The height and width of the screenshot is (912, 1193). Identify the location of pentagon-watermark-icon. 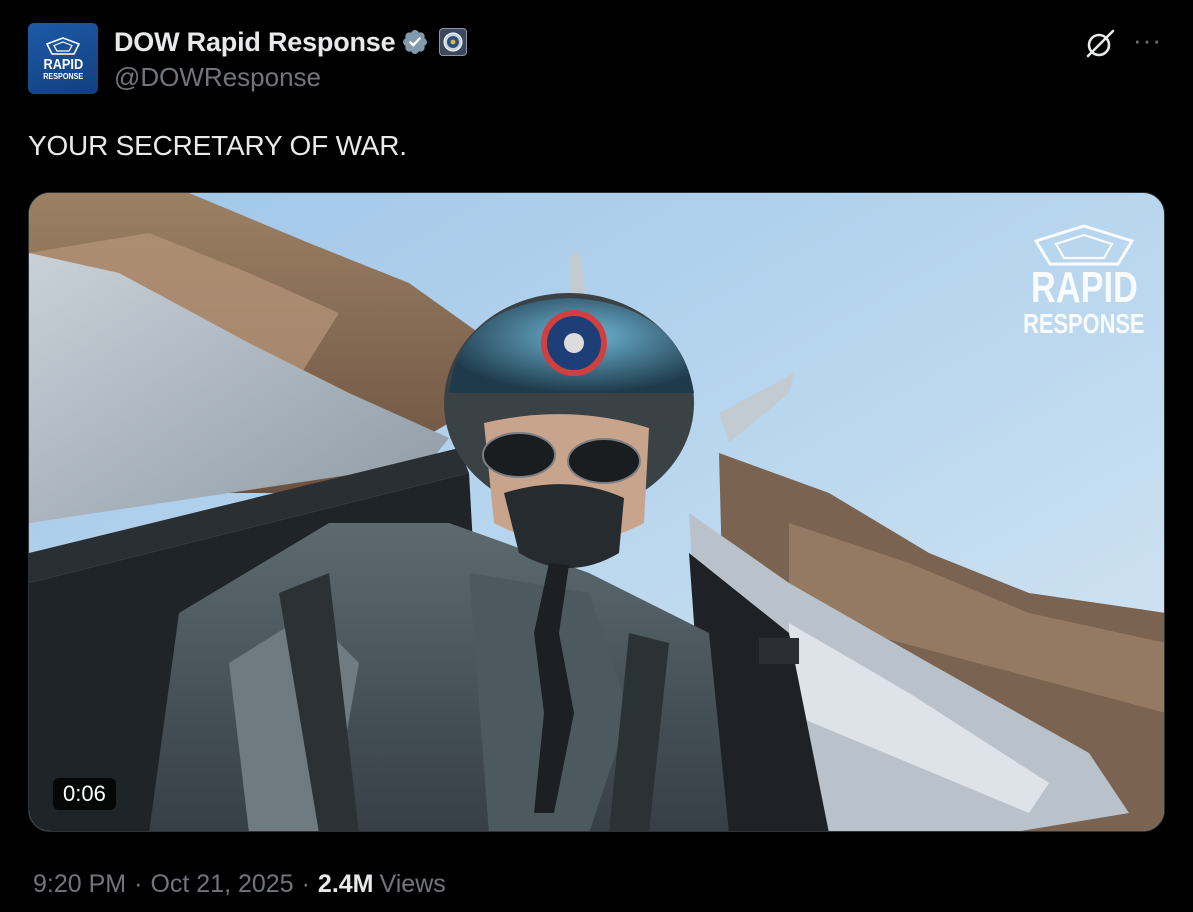
(1084, 245).